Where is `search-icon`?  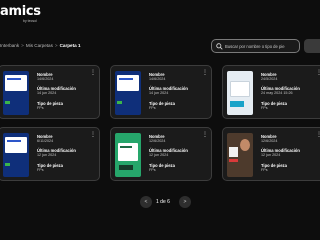
search-icon is located at coordinates (219, 46).